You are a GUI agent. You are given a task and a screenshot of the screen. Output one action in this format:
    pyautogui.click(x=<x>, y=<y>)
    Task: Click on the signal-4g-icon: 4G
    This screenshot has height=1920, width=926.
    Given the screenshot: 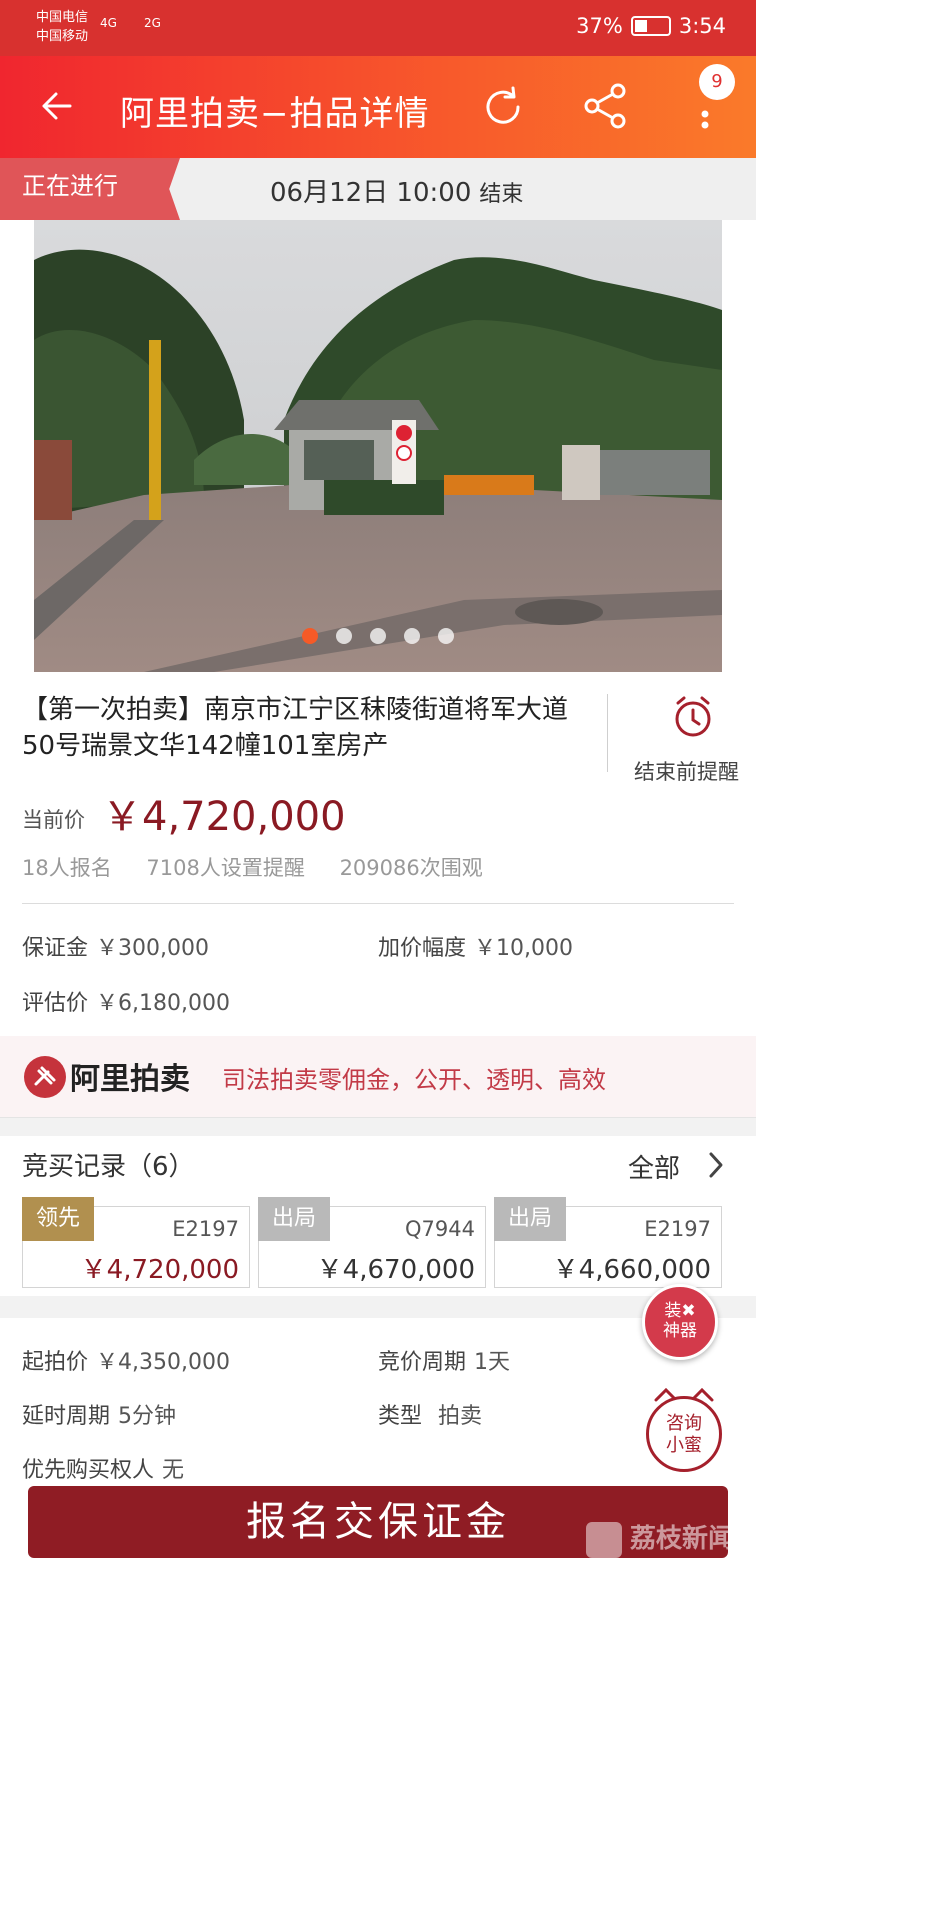 What is the action you would take?
    pyautogui.click(x=108, y=23)
    